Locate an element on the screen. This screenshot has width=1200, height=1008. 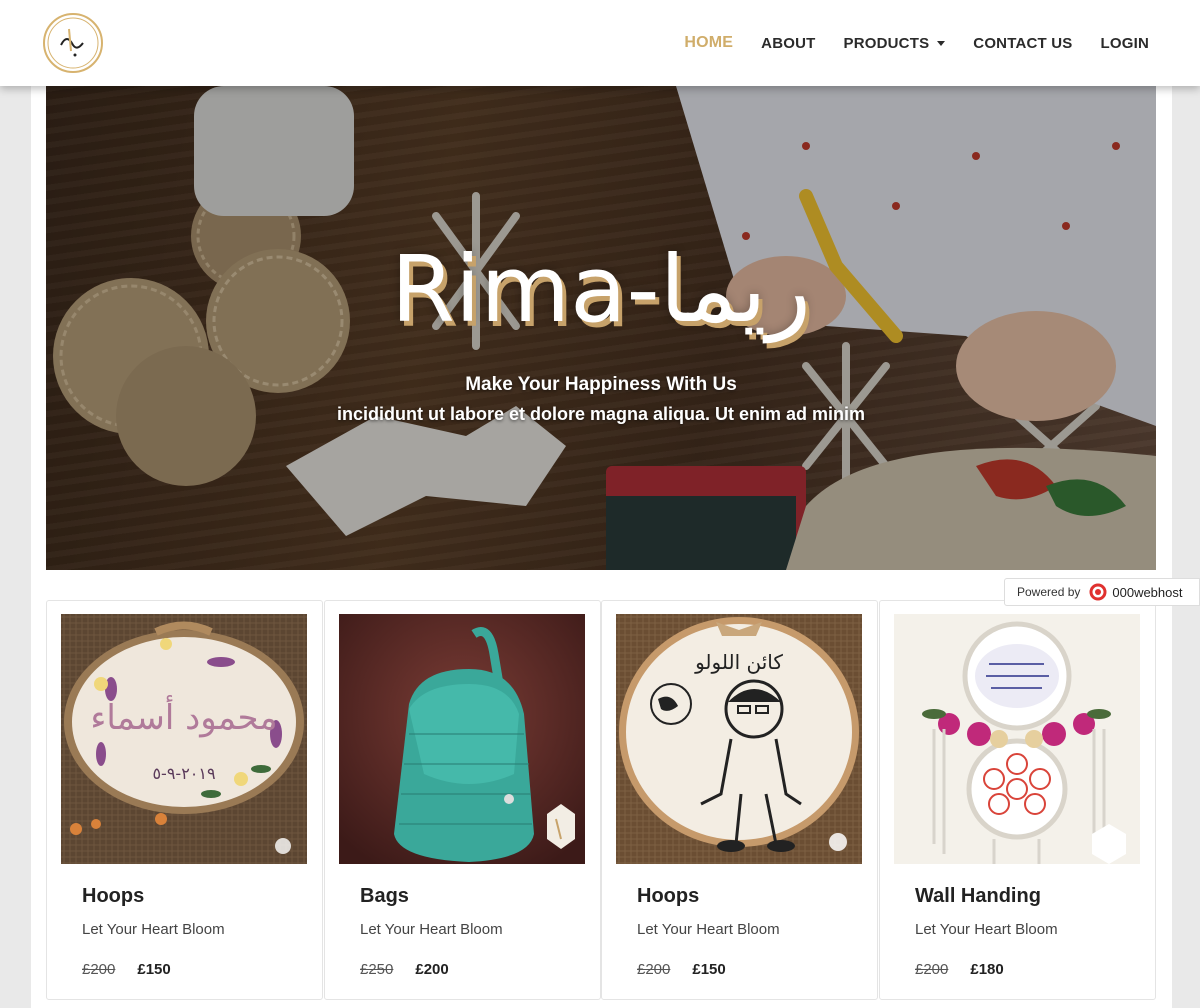
powered-by-label: Powered by is located at coordinates (1049, 592).